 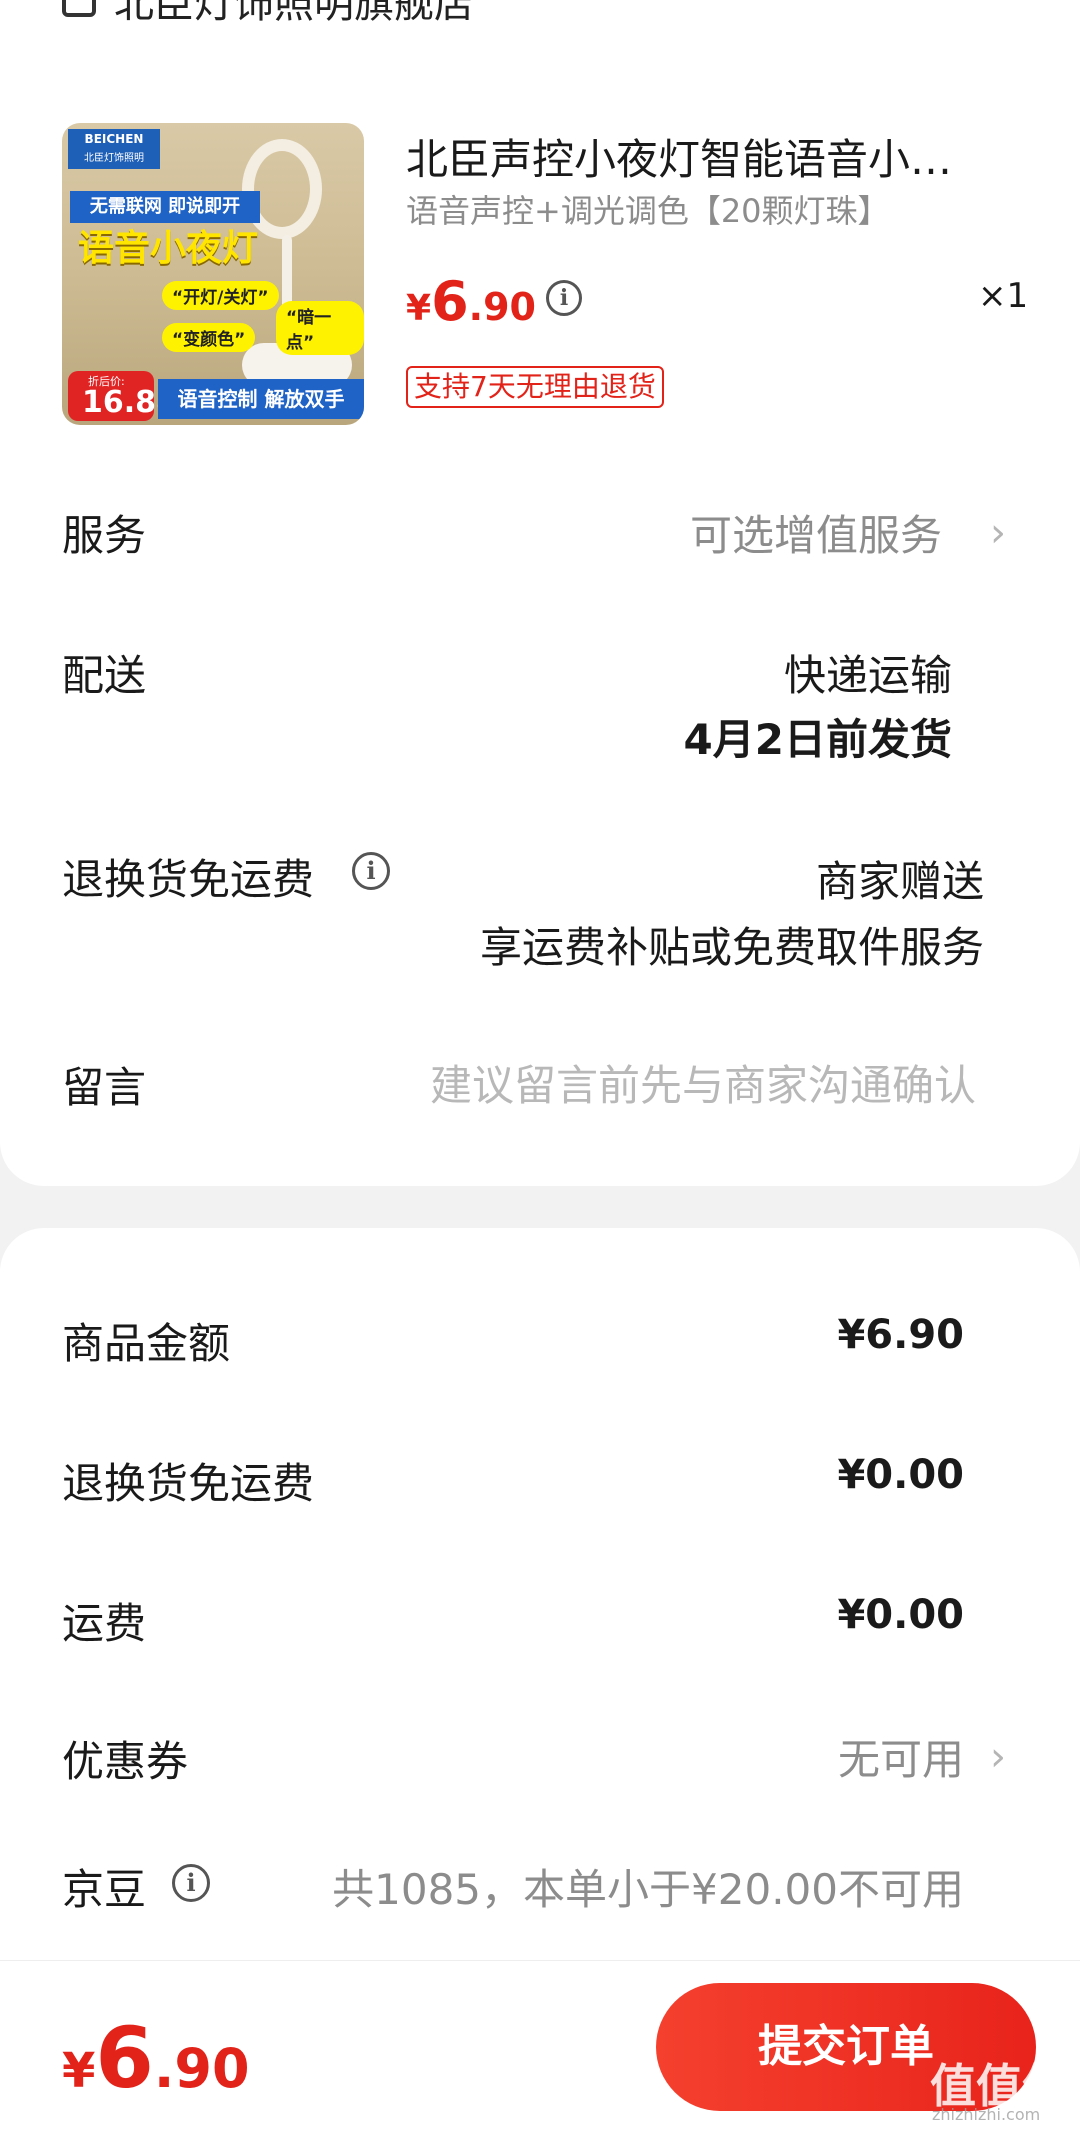 I want to click on return-fee-label: 退换货免运费, so click(x=188, y=879).